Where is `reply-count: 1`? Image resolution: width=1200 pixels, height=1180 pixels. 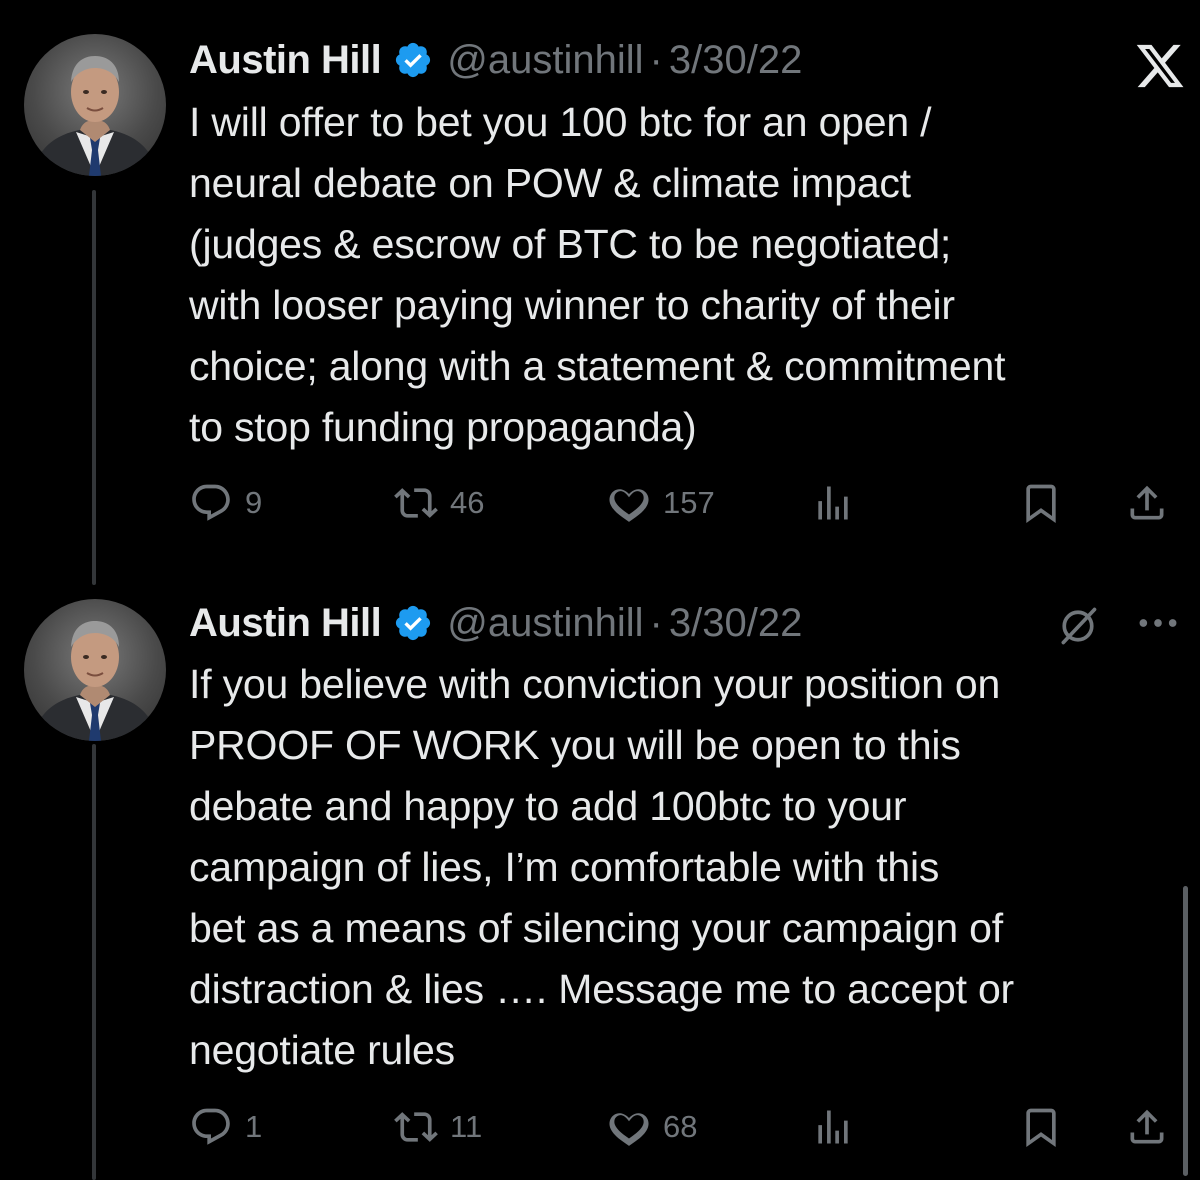 reply-count: 1 is located at coordinates (254, 1126).